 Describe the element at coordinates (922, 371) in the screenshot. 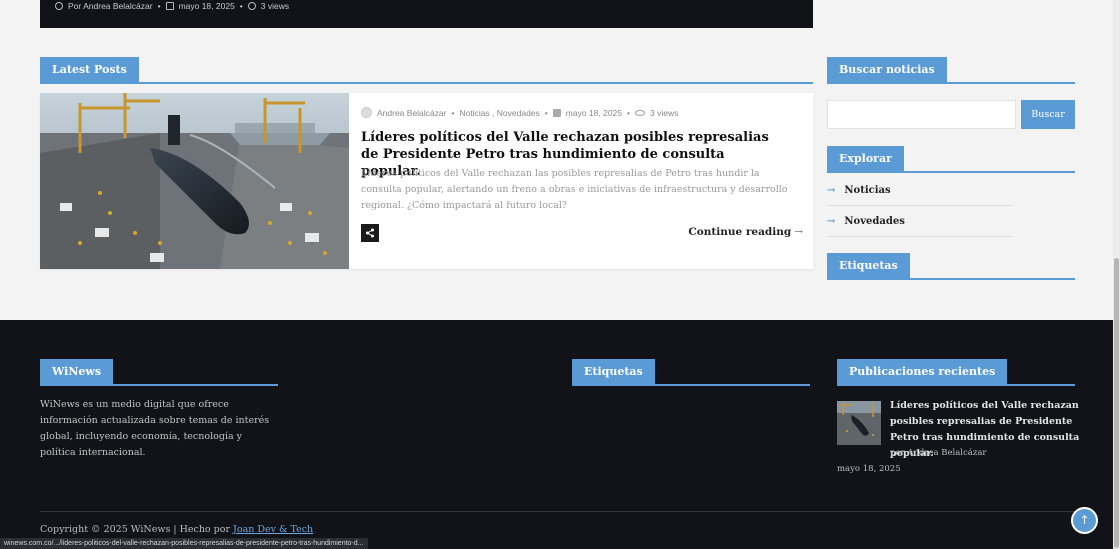

I see `footer-recent-label: Publicaciones recientes` at that location.